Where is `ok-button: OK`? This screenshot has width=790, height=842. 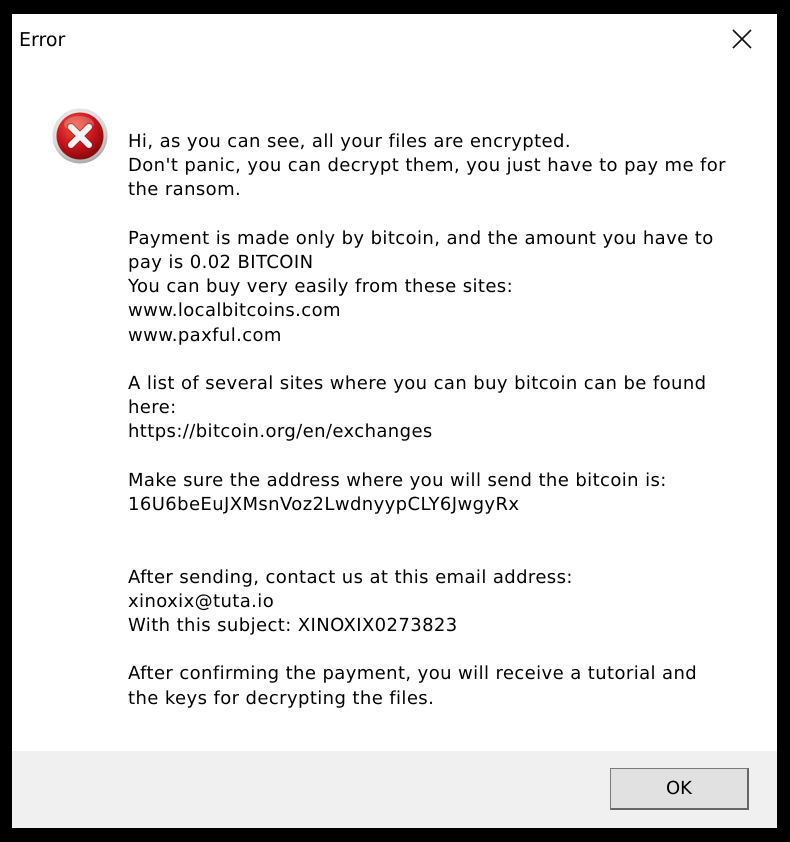
ok-button: OK is located at coordinates (679, 789).